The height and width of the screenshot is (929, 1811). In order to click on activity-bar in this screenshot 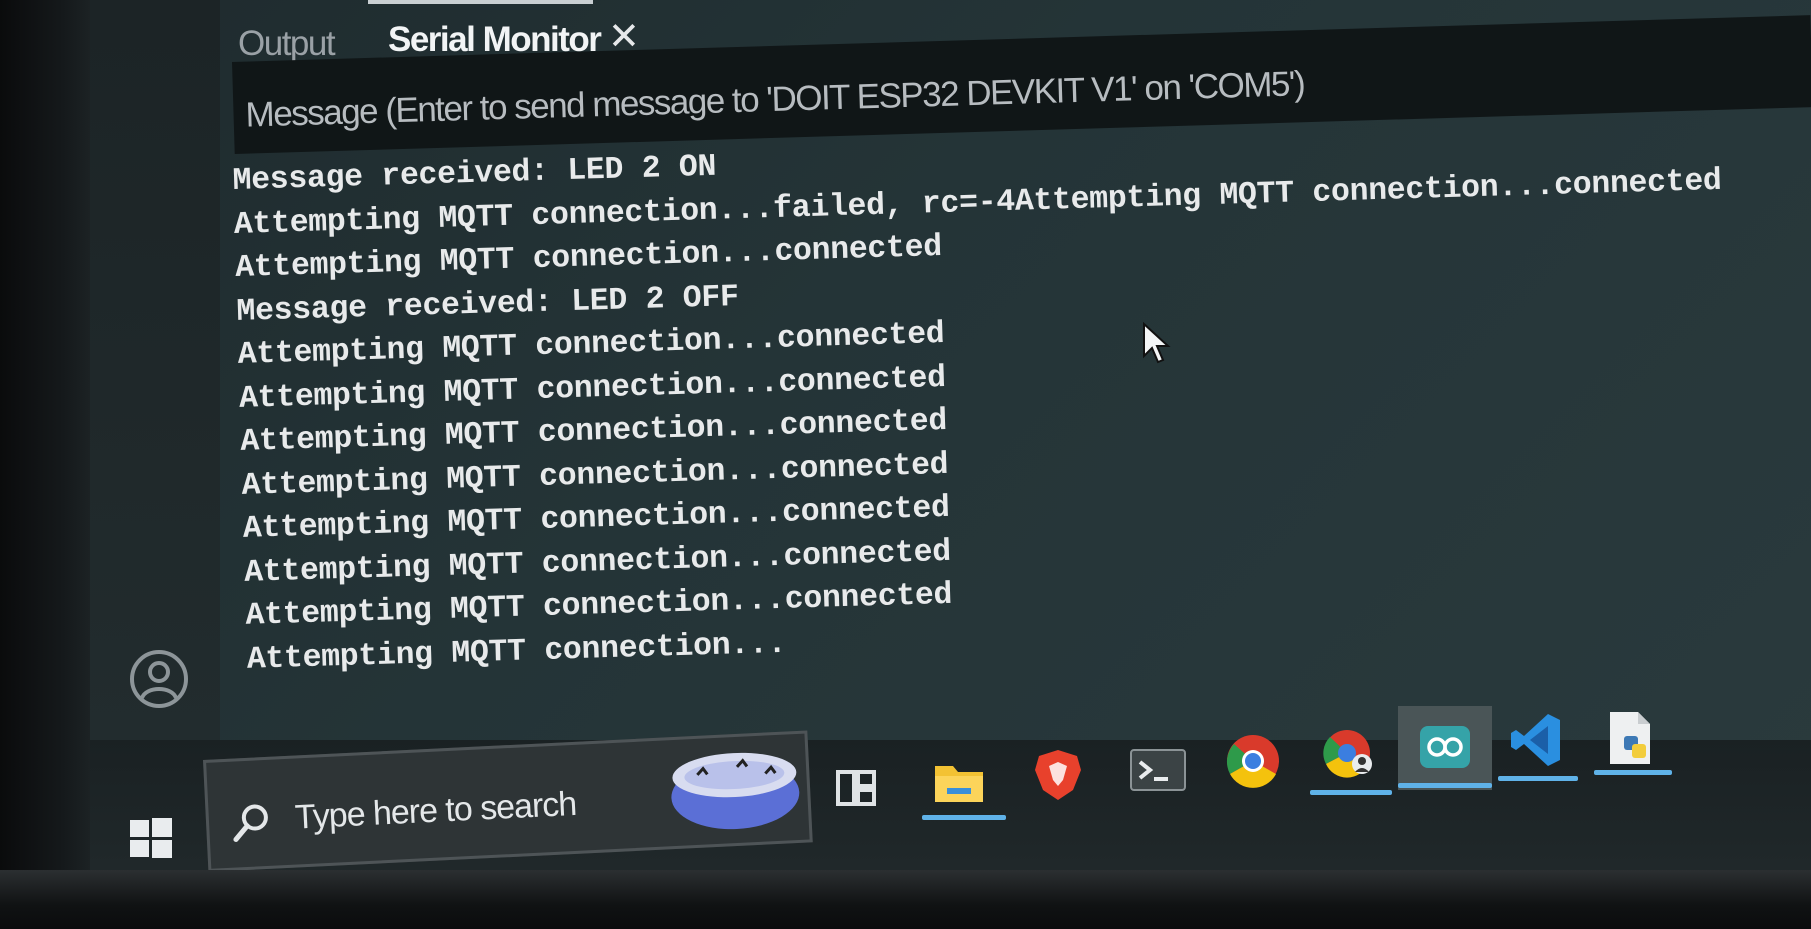, I will do `click(155, 380)`.